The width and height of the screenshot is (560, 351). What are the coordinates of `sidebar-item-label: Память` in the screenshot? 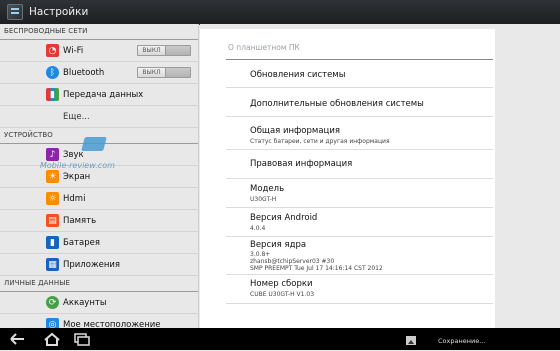 It's located at (80, 220).